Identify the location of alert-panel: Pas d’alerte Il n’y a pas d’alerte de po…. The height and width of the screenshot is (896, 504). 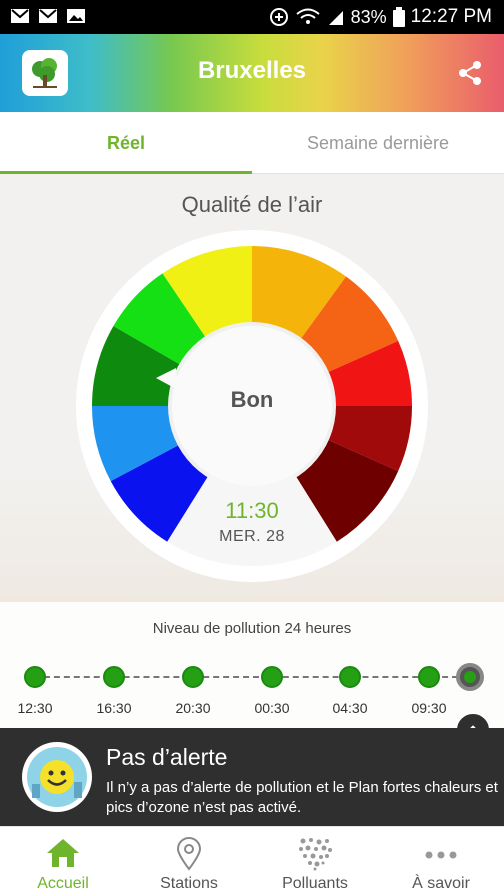
(252, 777).